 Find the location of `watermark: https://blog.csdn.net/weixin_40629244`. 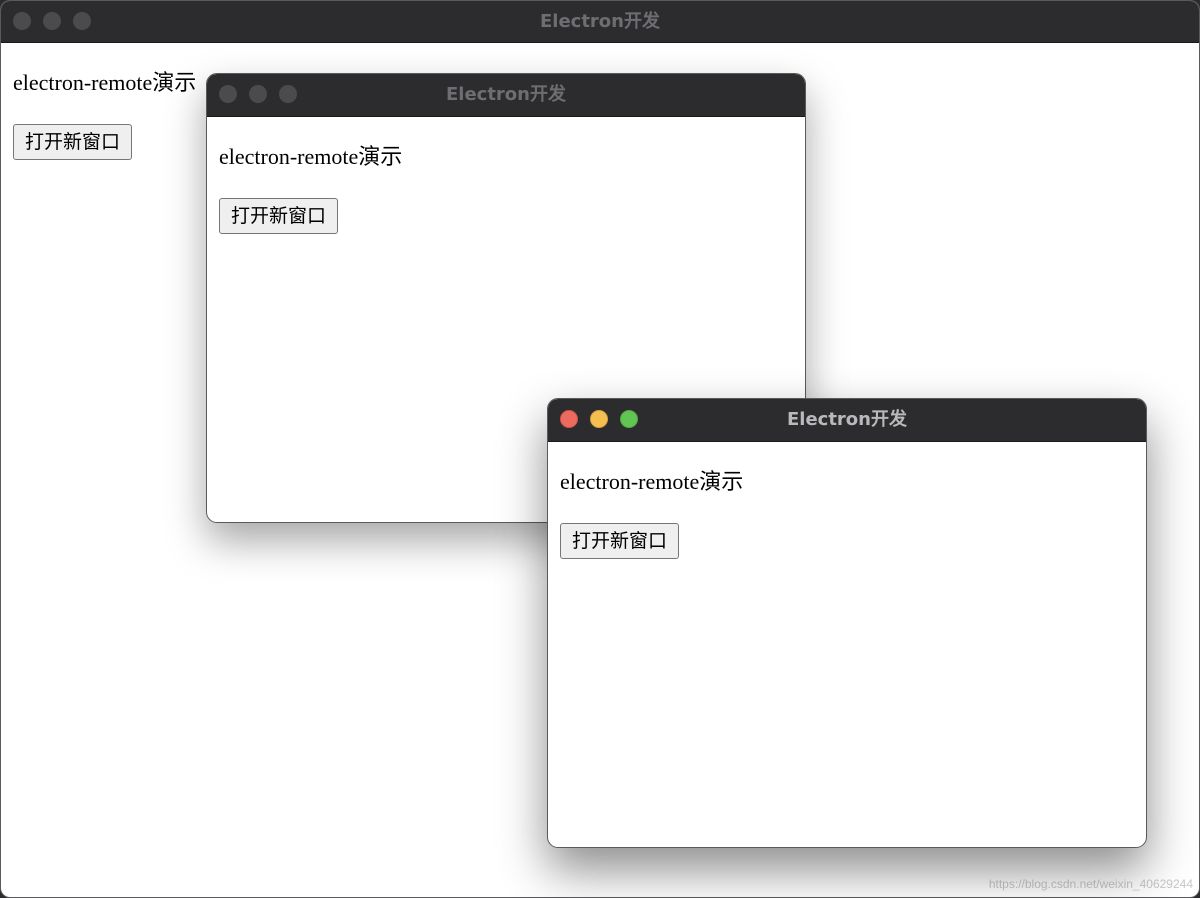

watermark: https://blog.csdn.net/weixin_40629244 is located at coordinates (1090, 884).